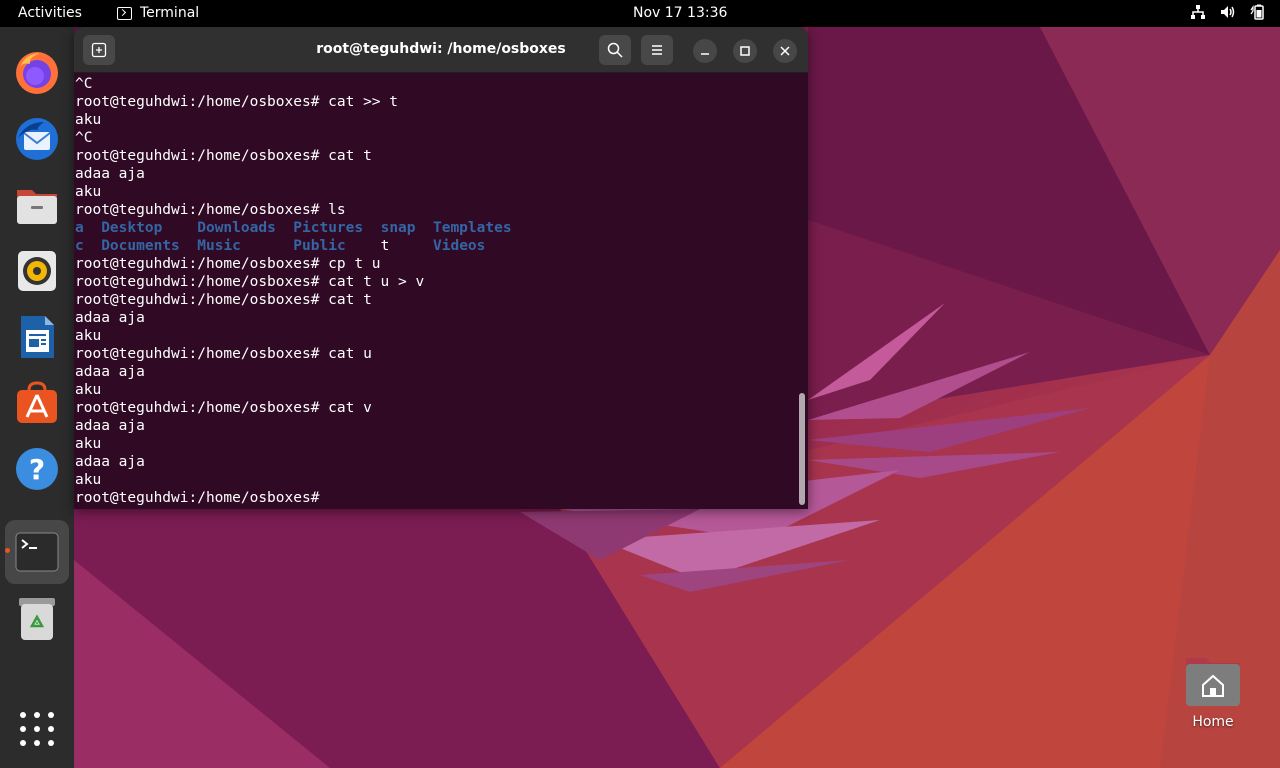 The width and height of the screenshot is (1280, 768). What do you see at coordinates (1213, 722) in the screenshot?
I see `home-folder-label: Home` at bounding box center [1213, 722].